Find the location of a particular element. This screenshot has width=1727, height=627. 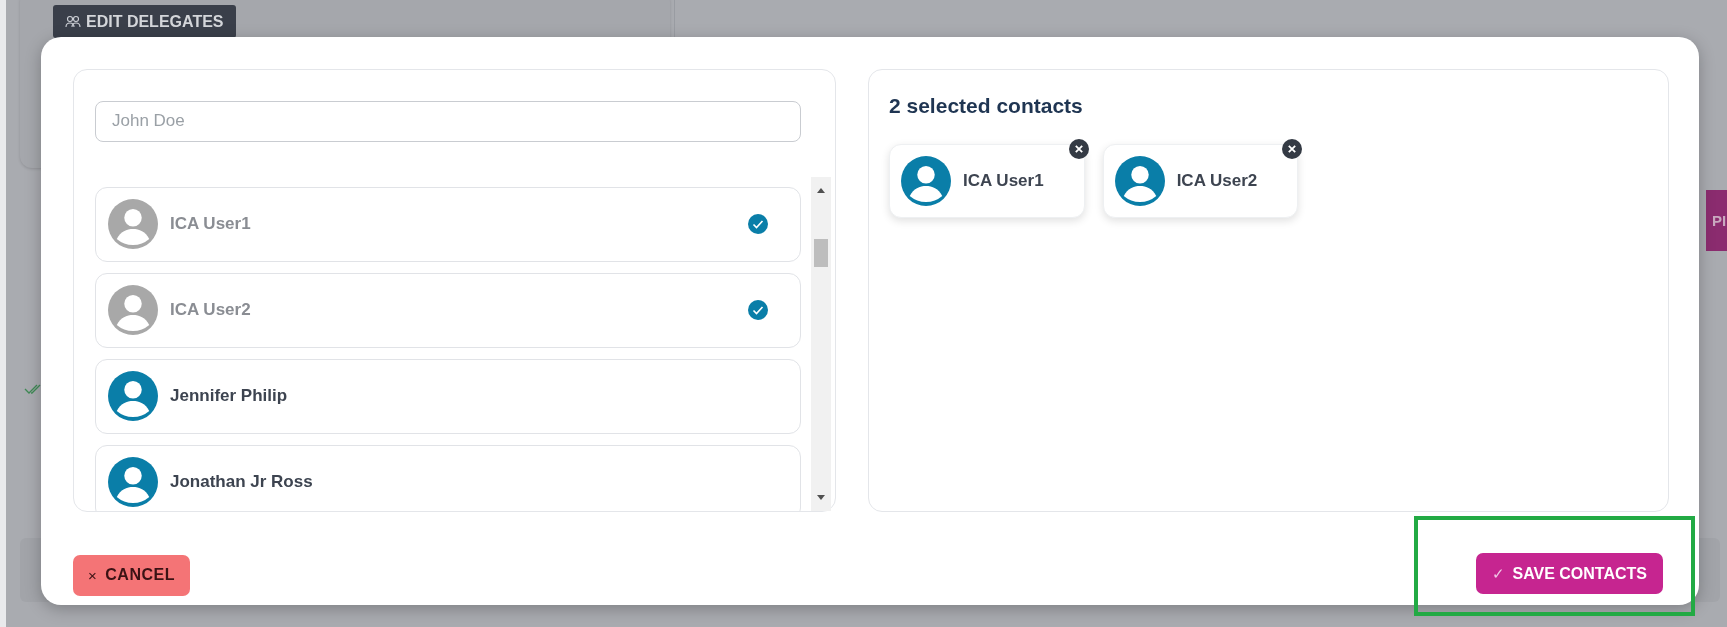

people-icon is located at coordinates (73, 21).